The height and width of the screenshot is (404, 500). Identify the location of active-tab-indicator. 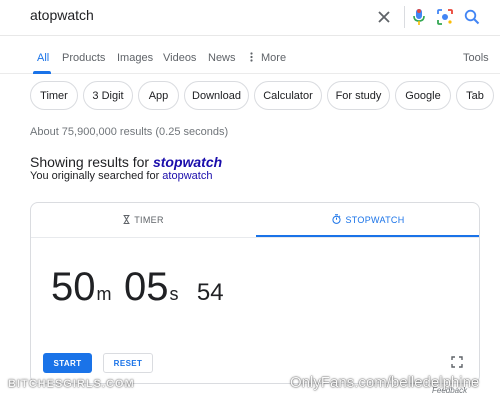
(42, 72).